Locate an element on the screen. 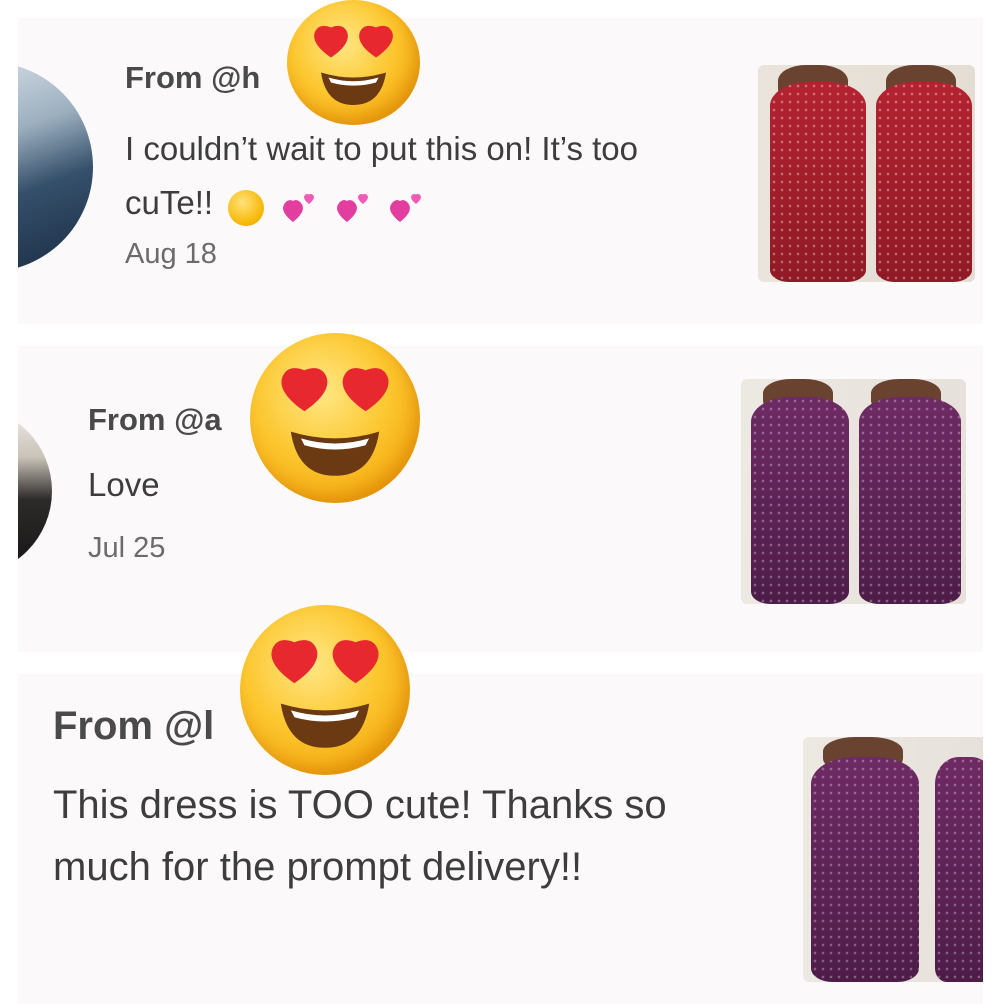  reviewer-handle: From @l is located at coordinates (133, 726).